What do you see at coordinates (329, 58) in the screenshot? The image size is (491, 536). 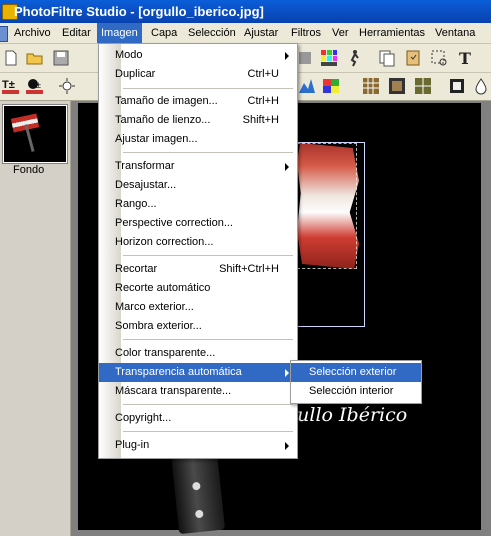 I see `palette-icon` at bounding box center [329, 58].